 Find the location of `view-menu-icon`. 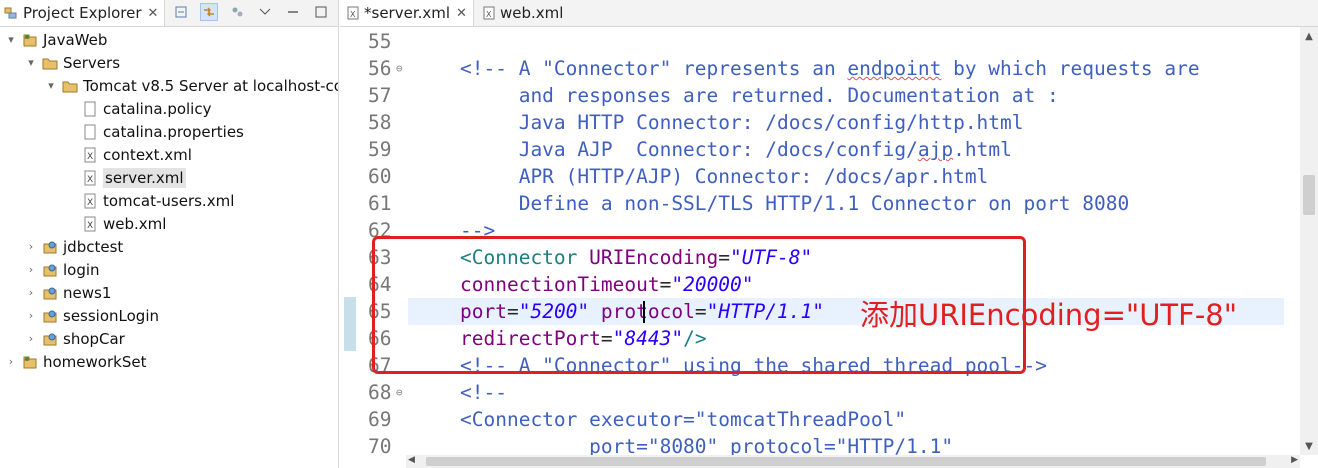

view-menu-icon is located at coordinates (265, 12).